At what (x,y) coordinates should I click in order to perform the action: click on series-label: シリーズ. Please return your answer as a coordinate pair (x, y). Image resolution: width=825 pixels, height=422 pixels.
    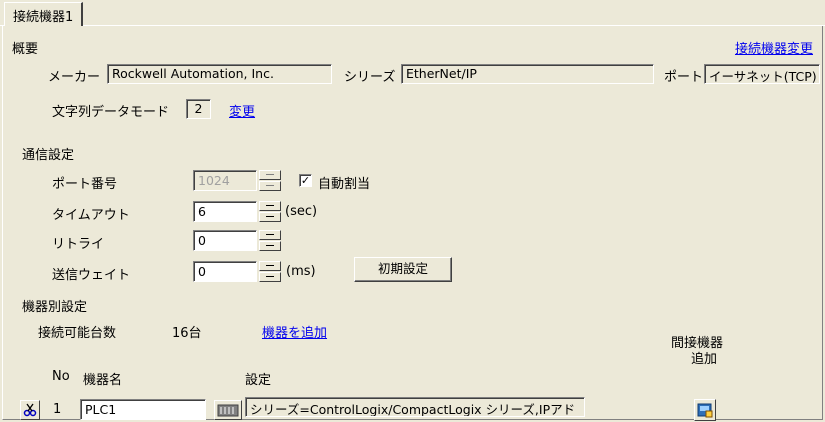
    Looking at the image, I should click on (370, 77).